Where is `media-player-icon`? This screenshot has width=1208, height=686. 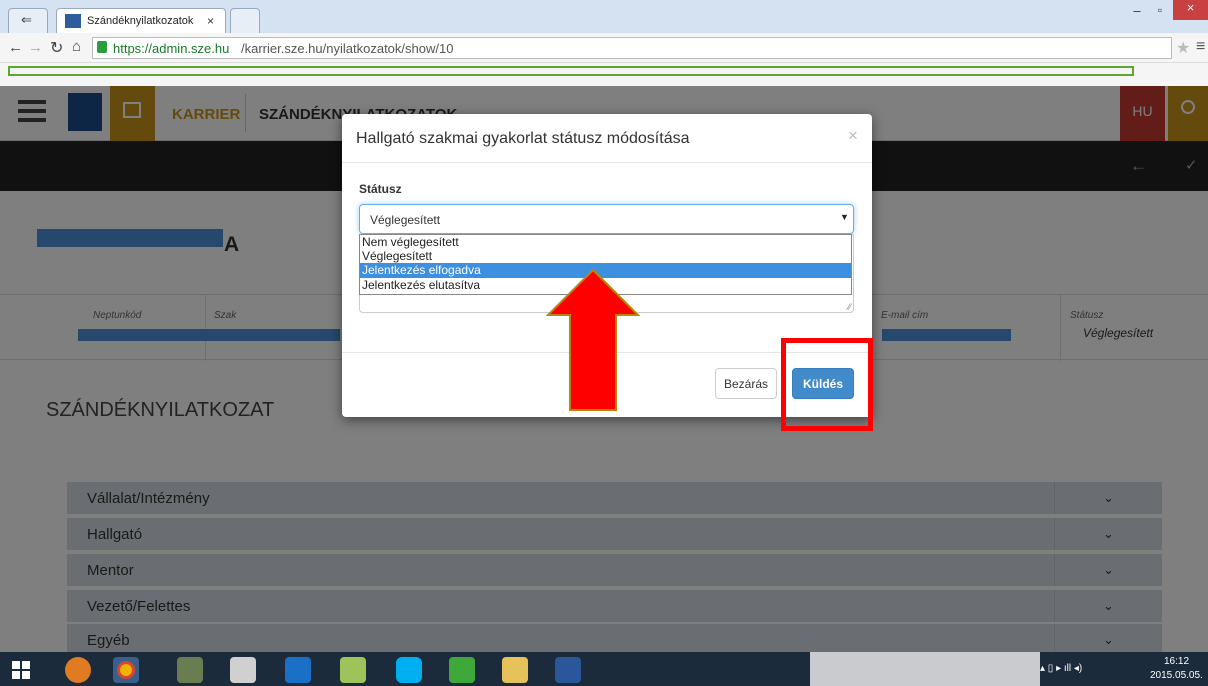
media-player-icon is located at coordinates (190, 670).